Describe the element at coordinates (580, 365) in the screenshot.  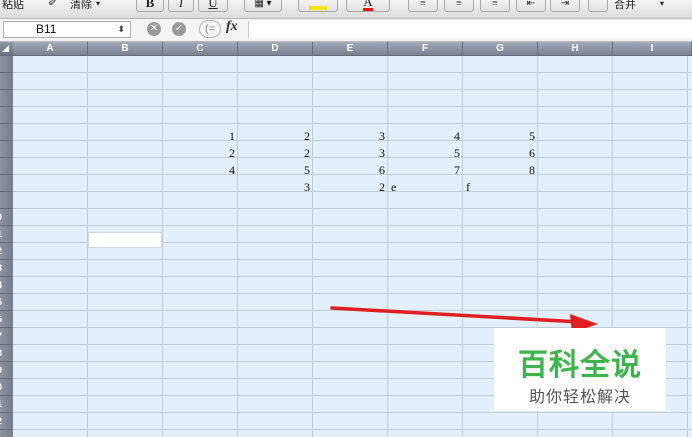
I see `watermark-title: 百科全说` at that location.